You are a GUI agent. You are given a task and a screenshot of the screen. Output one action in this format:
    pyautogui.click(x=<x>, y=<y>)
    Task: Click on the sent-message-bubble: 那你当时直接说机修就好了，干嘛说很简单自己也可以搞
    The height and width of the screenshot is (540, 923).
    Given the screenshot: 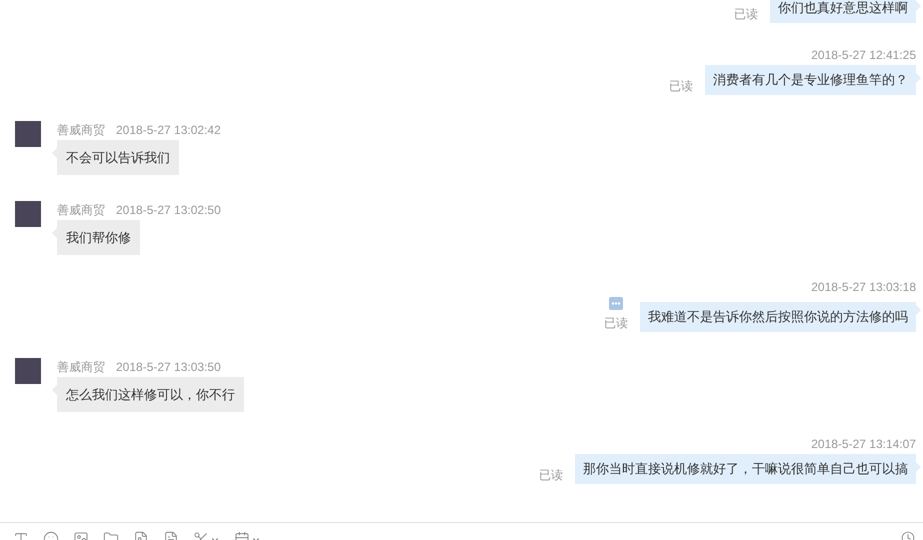 What is the action you would take?
    pyautogui.click(x=745, y=469)
    